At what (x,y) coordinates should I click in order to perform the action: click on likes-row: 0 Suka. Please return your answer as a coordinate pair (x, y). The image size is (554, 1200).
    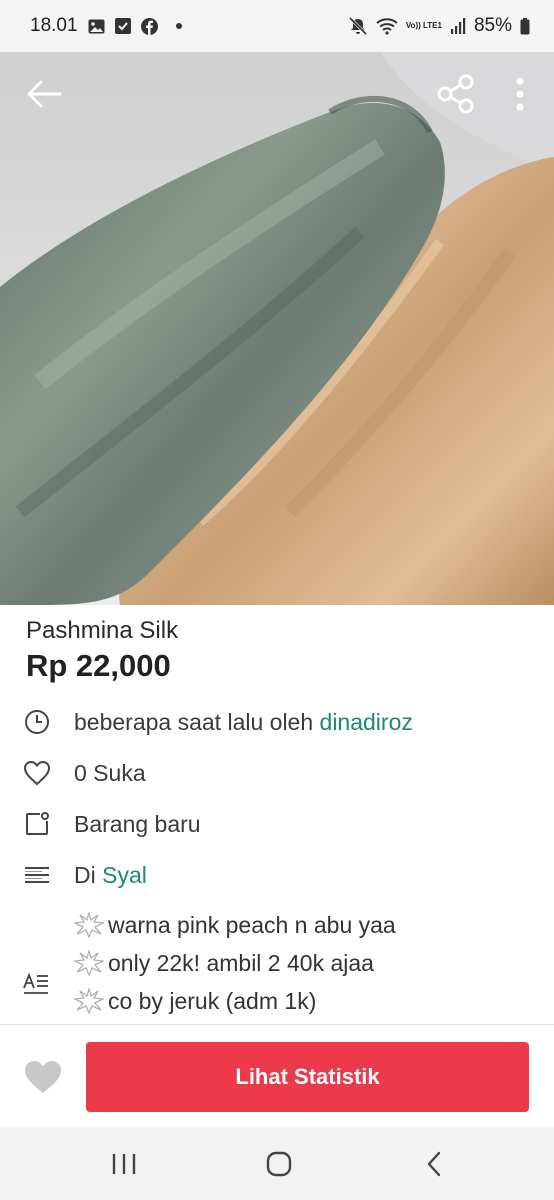
    Looking at the image, I should click on (277, 773).